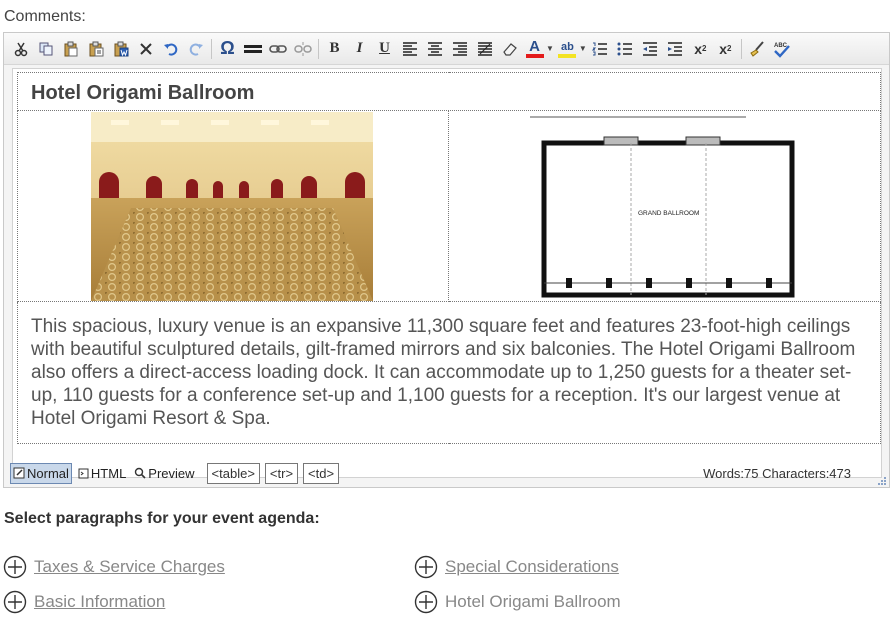 The width and height of the screenshot is (896, 623). What do you see at coordinates (170, 49) in the screenshot?
I see `undo-icon` at bounding box center [170, 49].